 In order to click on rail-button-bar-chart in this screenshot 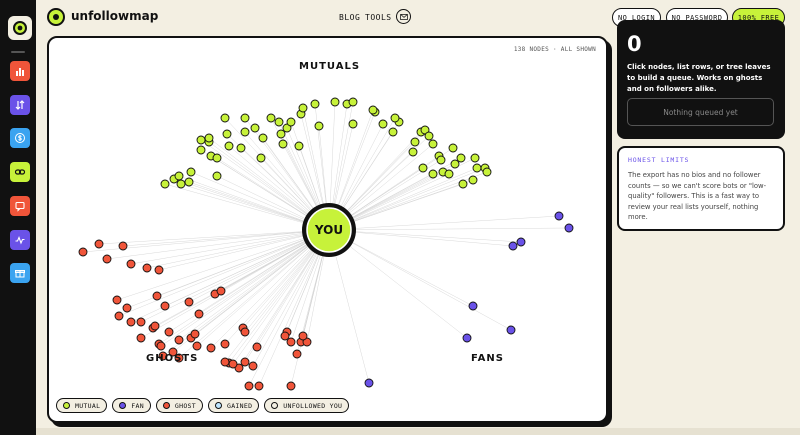, I will do `click(20, 71)`.